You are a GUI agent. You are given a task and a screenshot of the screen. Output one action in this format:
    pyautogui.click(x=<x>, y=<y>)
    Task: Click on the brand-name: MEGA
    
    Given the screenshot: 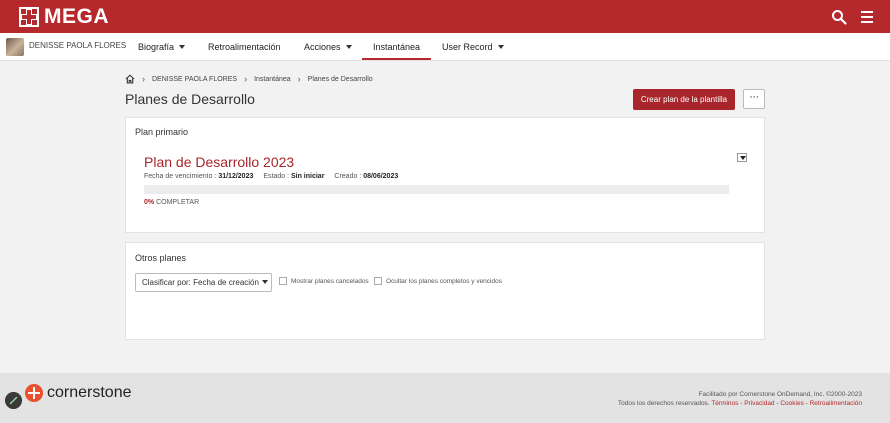 What is the action you would take?
    pyautogui.click(x=76, y=16)
    